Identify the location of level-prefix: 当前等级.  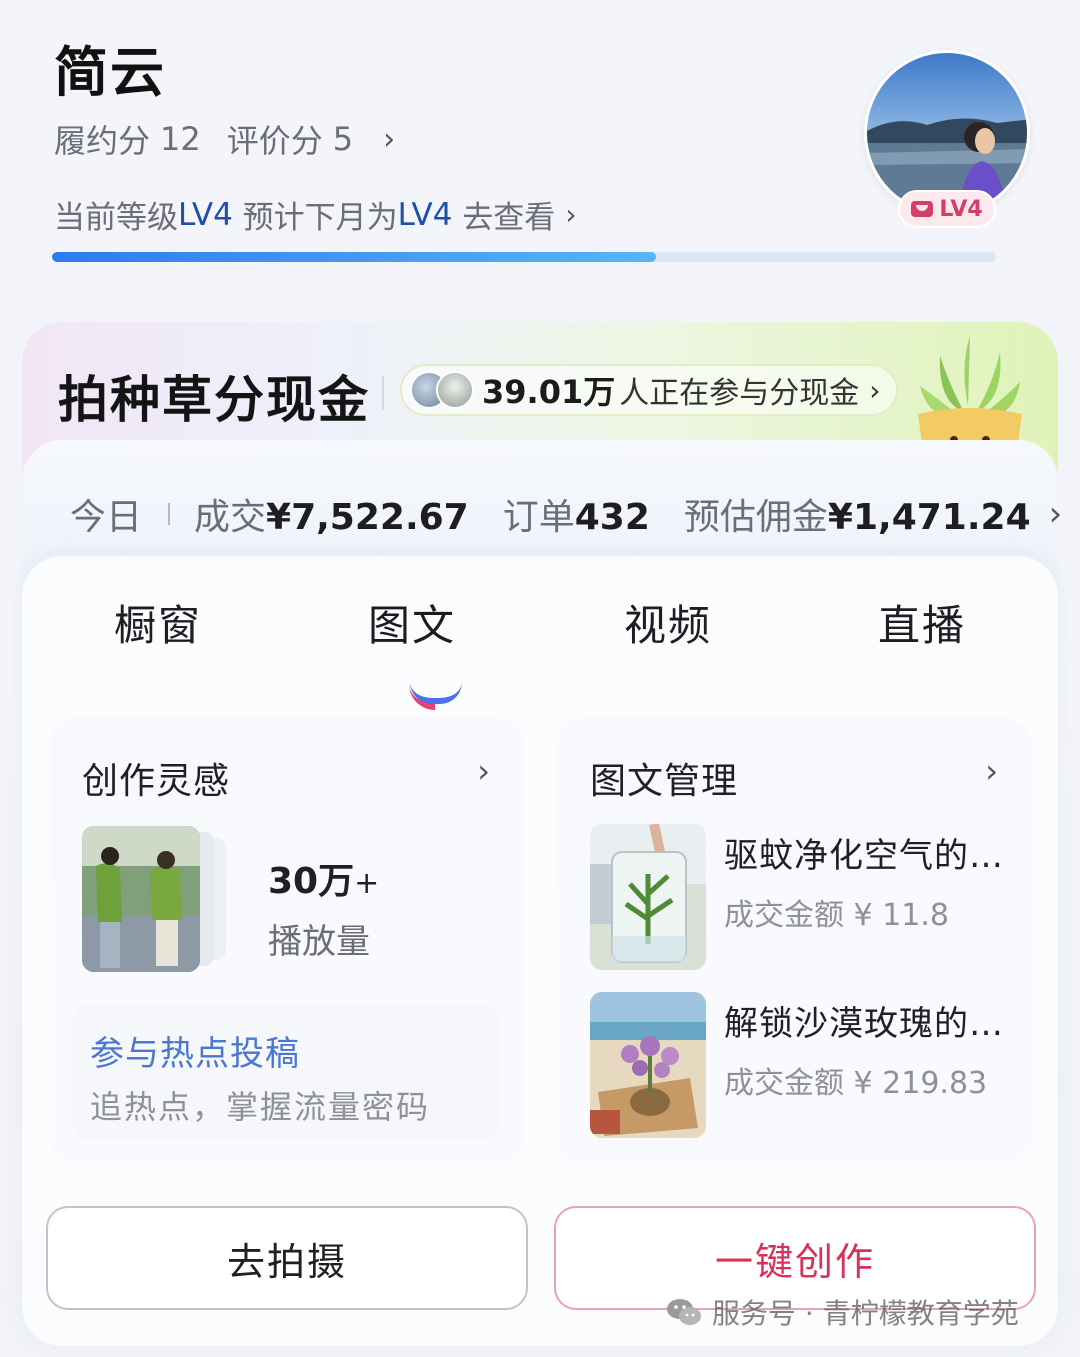
(116, 218).